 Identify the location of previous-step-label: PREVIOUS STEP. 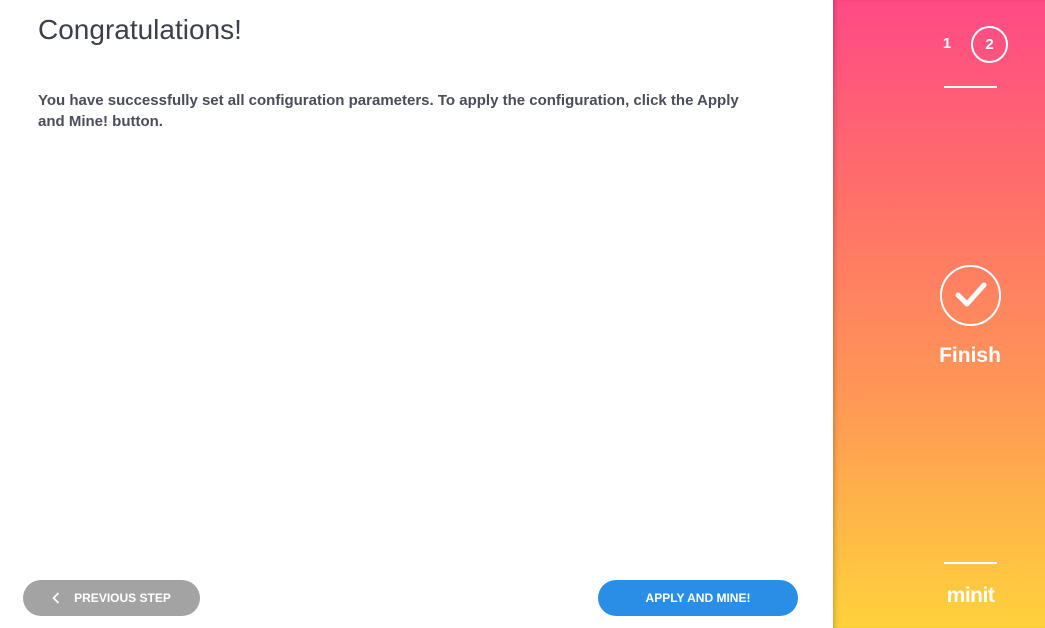
(122, 598).